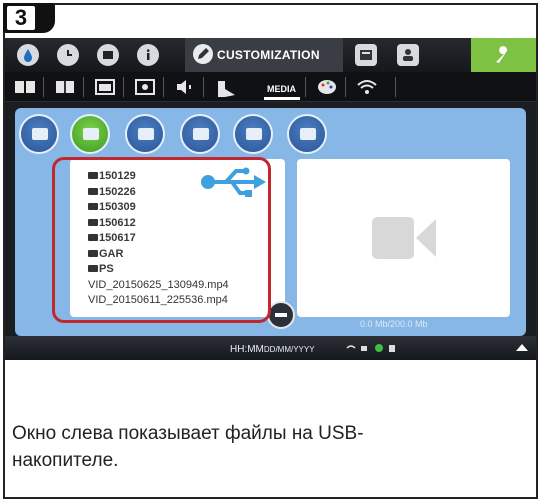 This screenshot has width=543, height=502. I want to click on media-category-tv, so click(145, 134).